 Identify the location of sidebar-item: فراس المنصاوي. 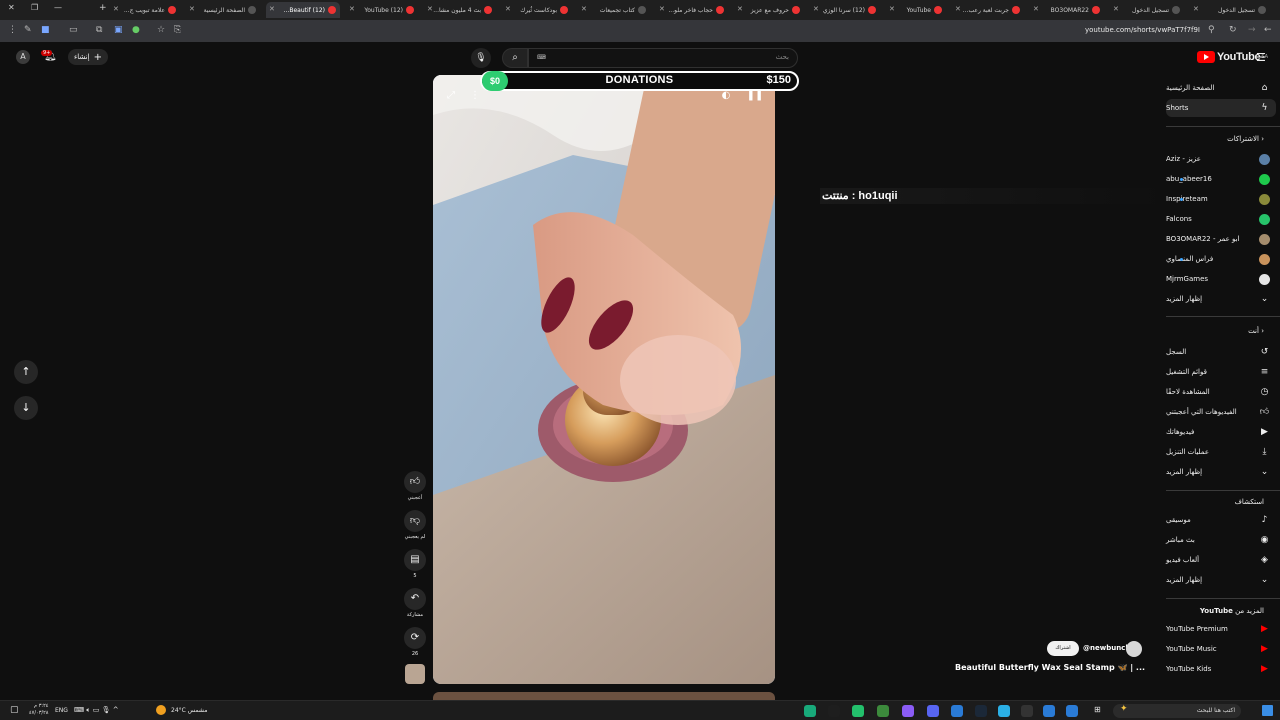
(1221, 259).